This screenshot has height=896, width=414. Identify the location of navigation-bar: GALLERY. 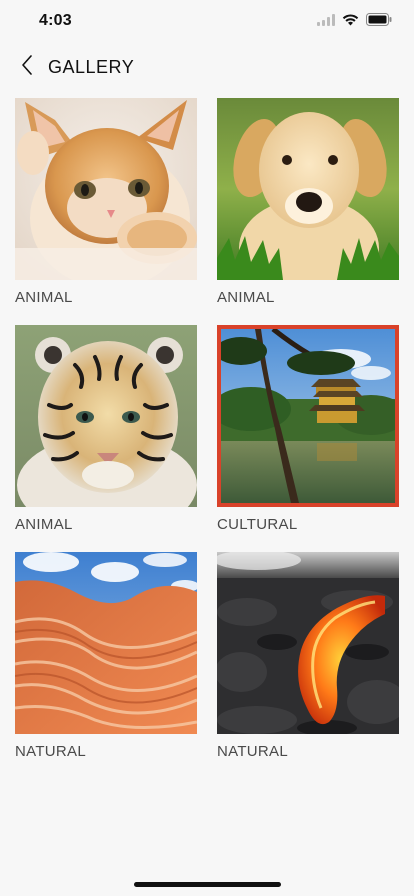
(207, 67).